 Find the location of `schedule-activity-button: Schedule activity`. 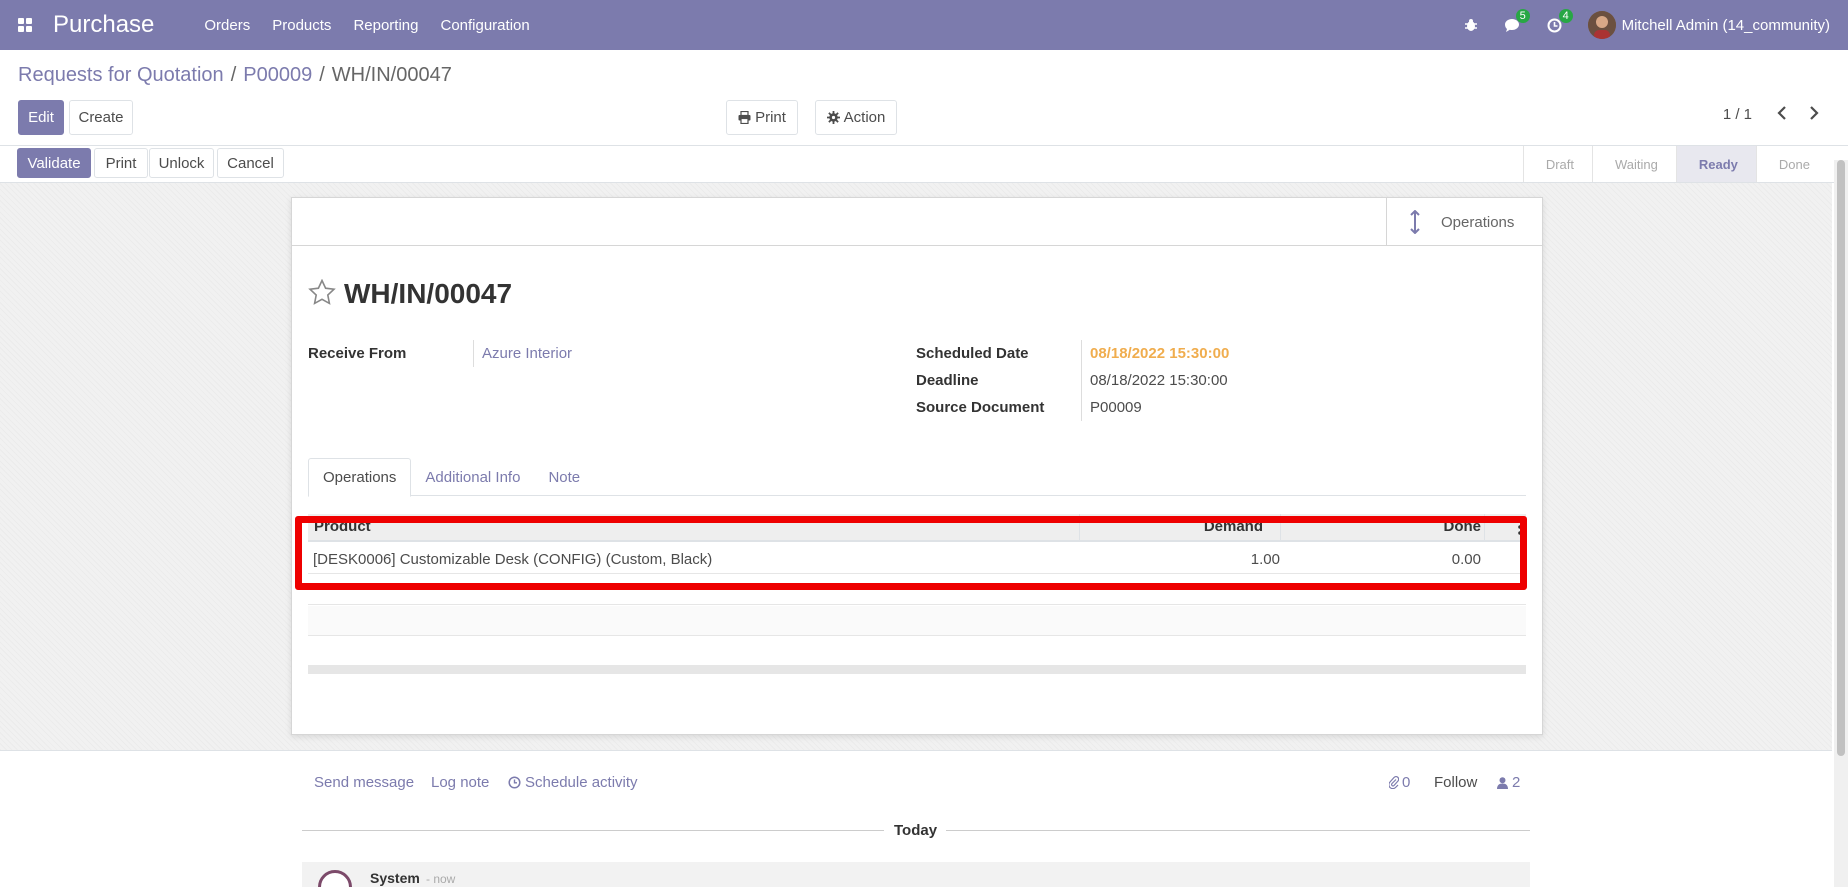

schedule-activity-button: Schedule activity is located at coordinates (573, 782).